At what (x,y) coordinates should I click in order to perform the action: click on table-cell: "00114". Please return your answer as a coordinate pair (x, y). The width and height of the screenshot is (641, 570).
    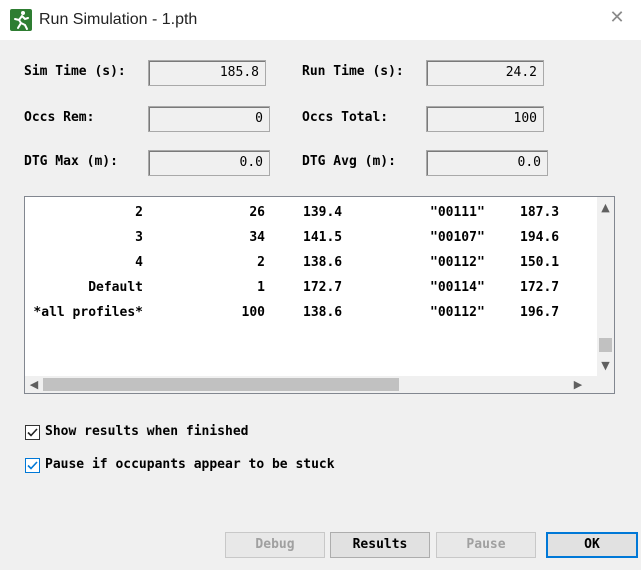
    Looking at the image, I should click on (457, 287).